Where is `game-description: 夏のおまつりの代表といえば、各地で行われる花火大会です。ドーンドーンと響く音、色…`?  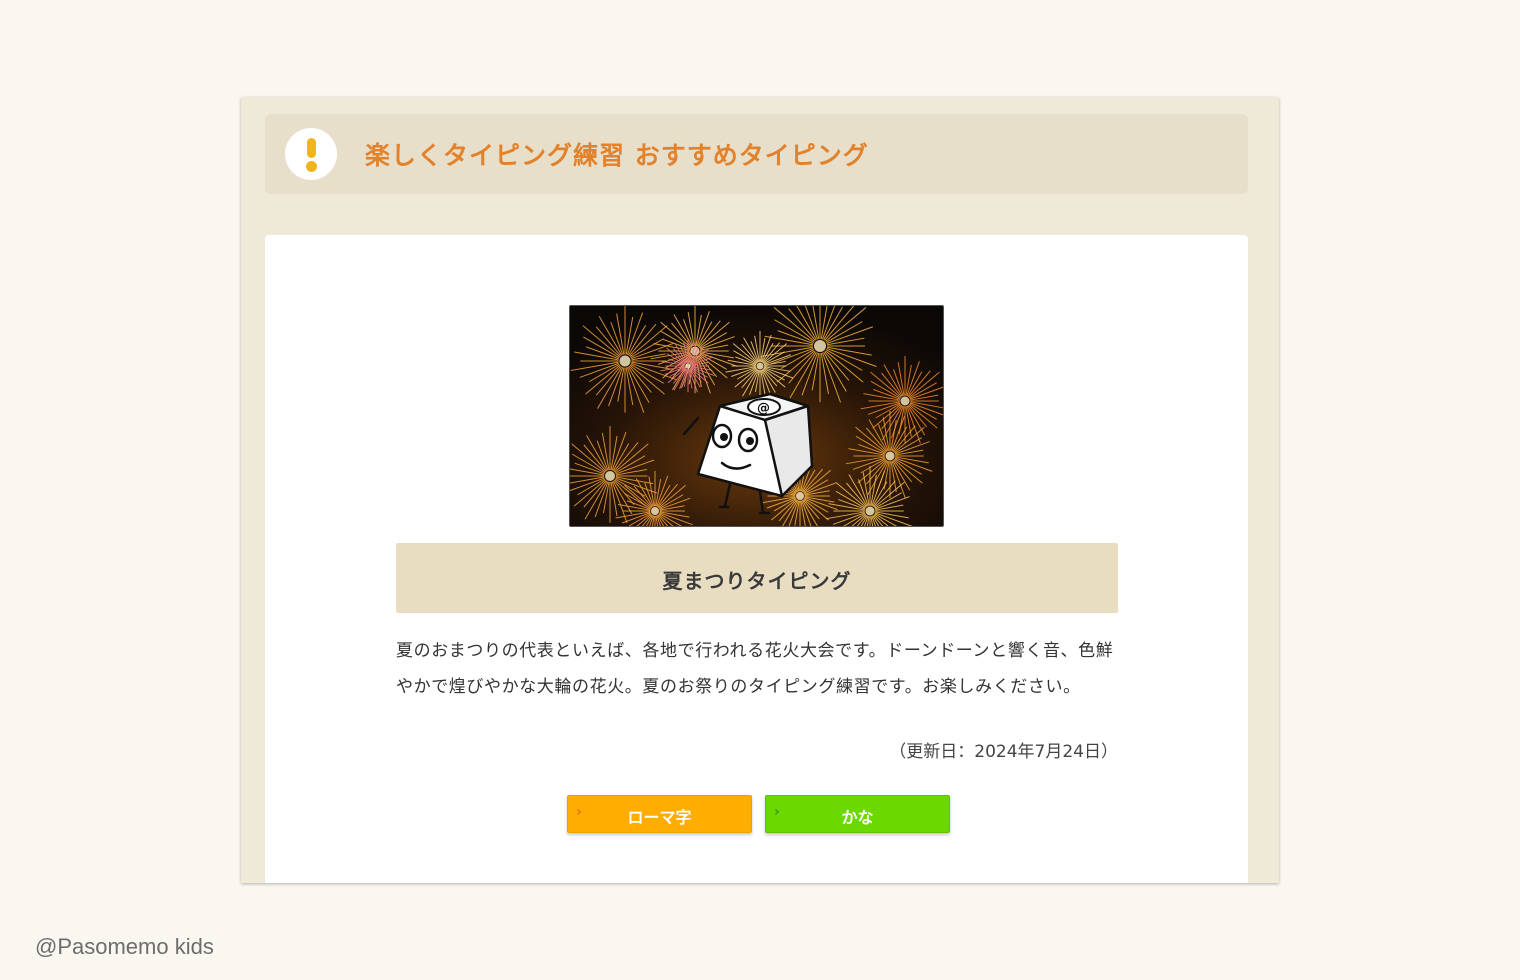 game-description: 夏のおまつりの代表といえば、各地で行われる花火大会です。ドーンドーンと響く音、色… is located at coordinates (755, 669).